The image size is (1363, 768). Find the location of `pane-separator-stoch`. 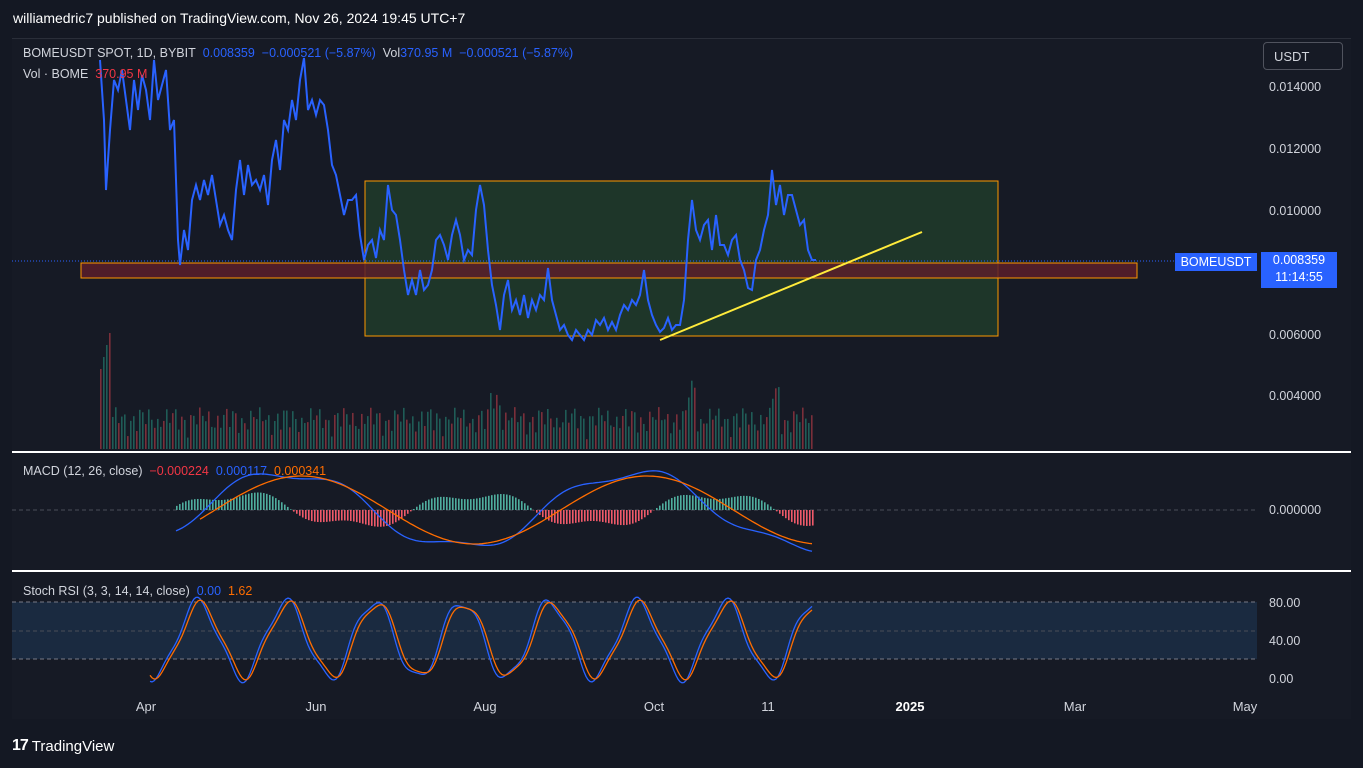

pane-separator-stoch is located at coordinates (681, 571).